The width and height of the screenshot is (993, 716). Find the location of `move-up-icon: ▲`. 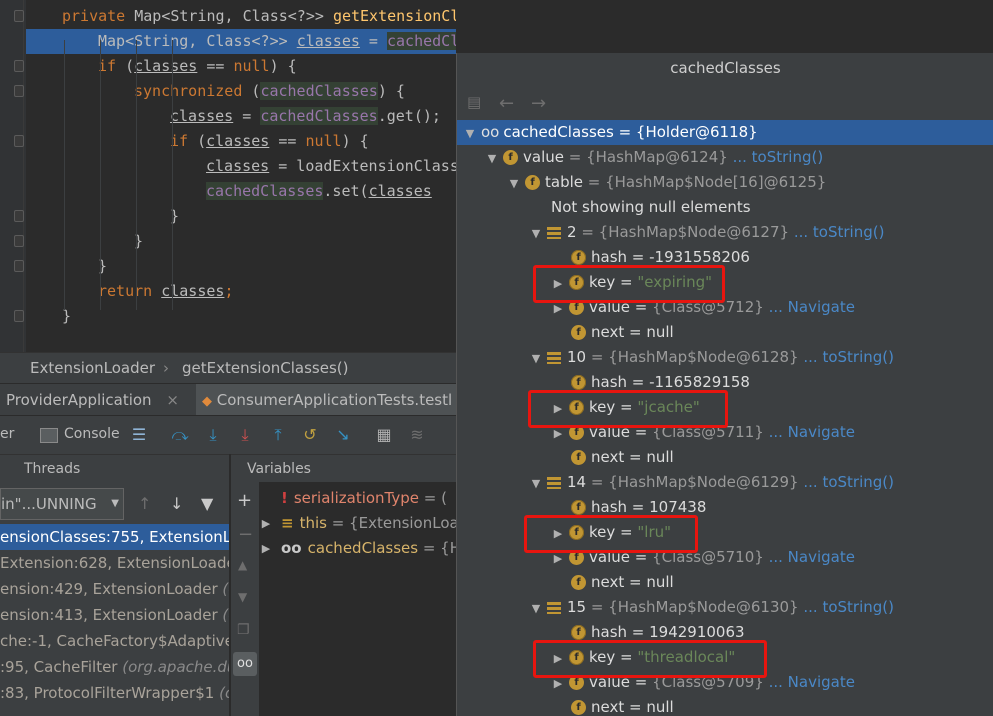

move-up-icon: ▲ is located at coordinates (242, 565).